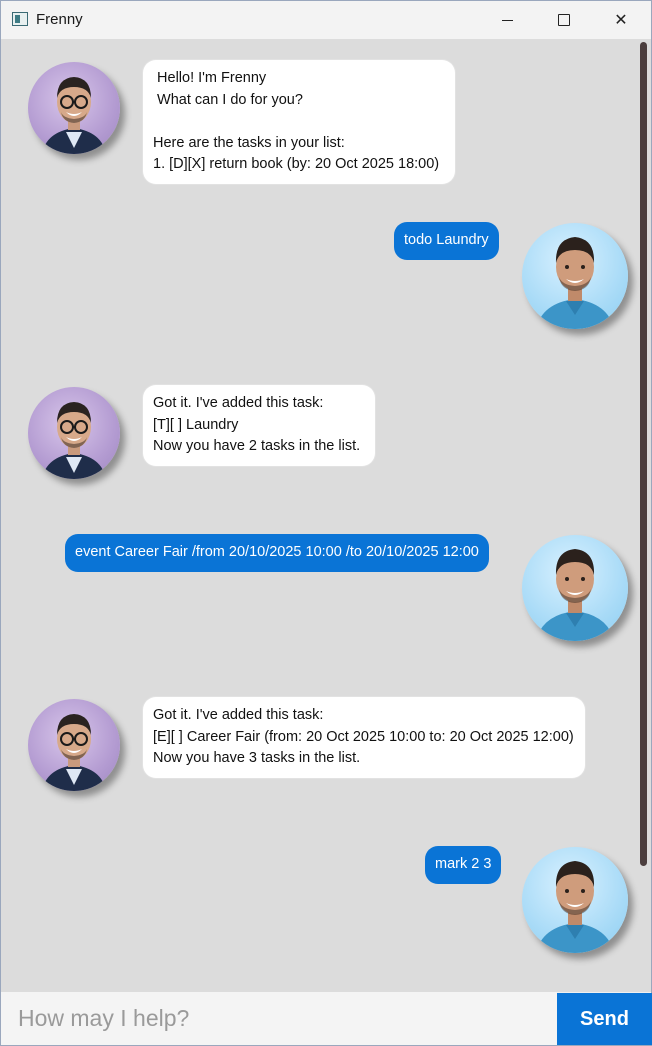 The image size is (652, 1046). Describe the element at coordinates (249, 142) in the screenshot. I see `message-line: Here are the tasks in your list:` at that location.